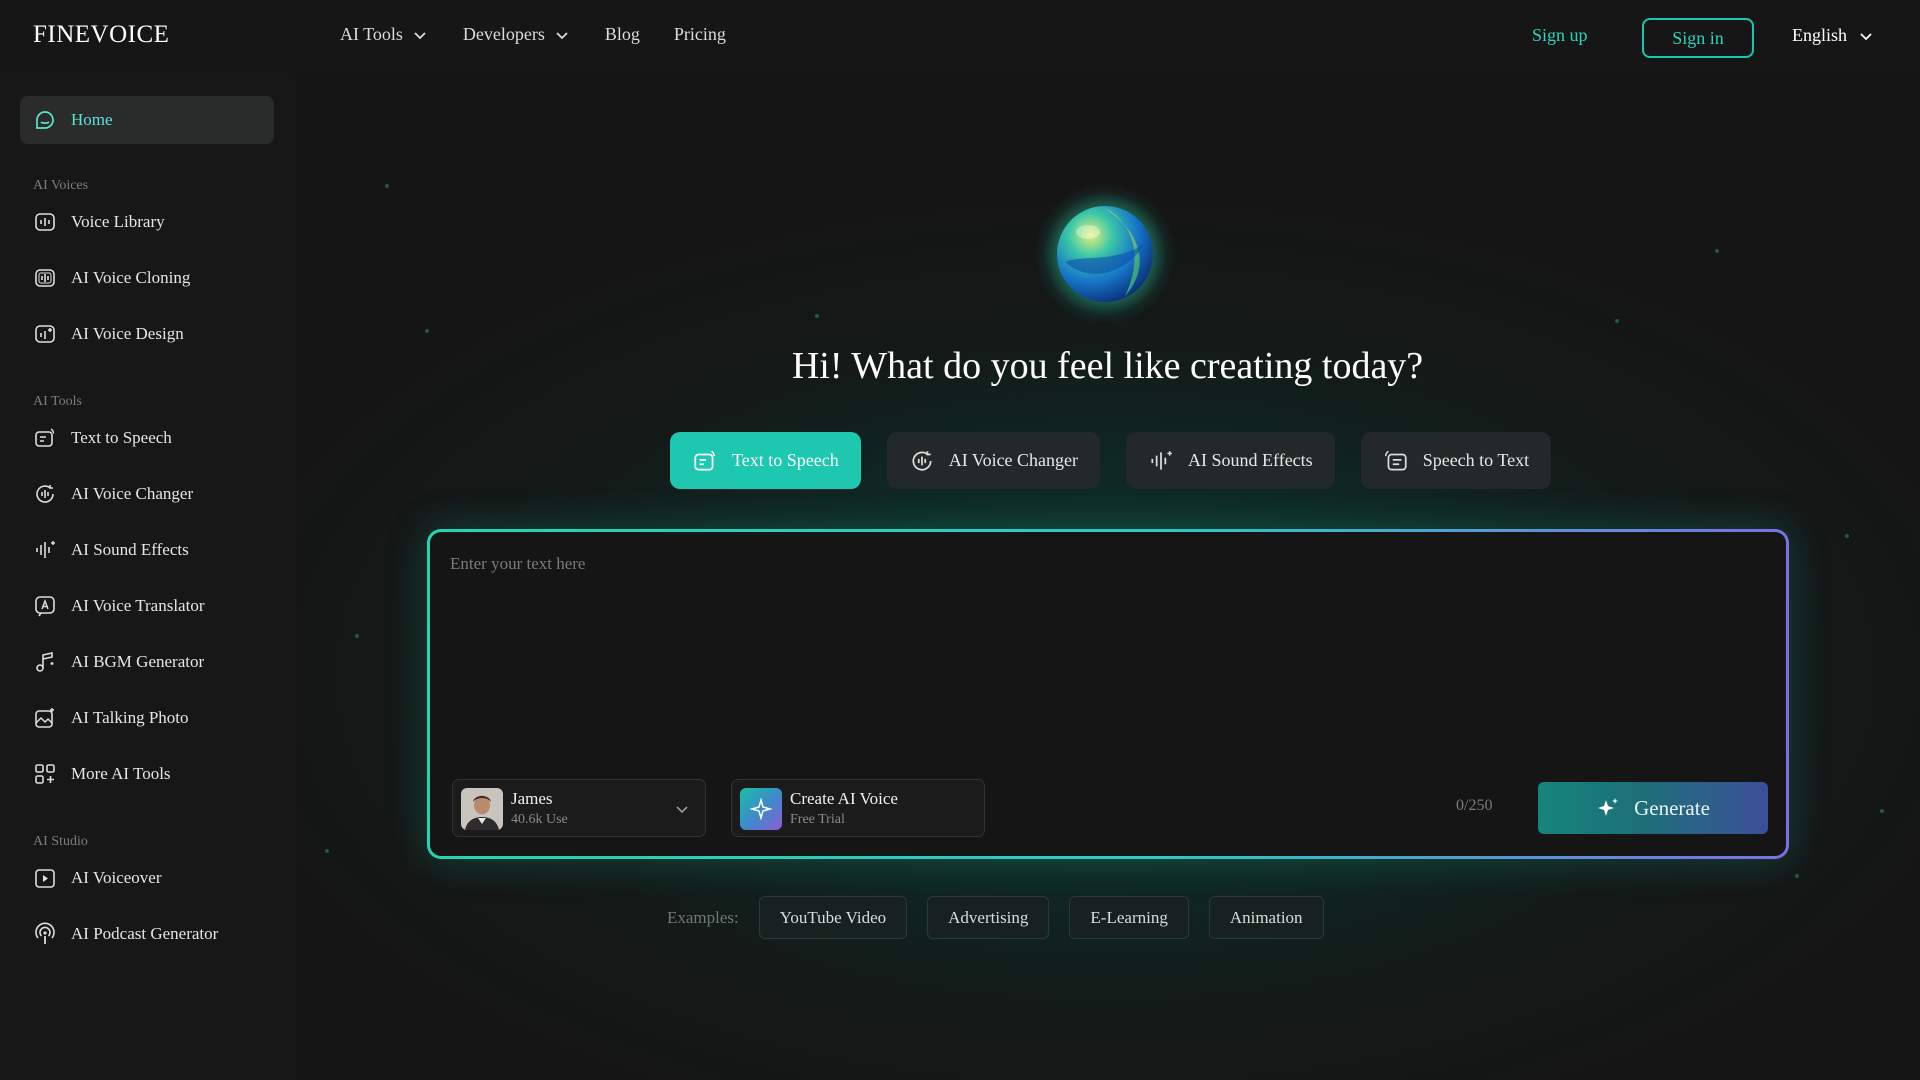 The height and width of the screenshot is (1080, 1920). Describe the element at coordinates (60, 841) in the screenshot. I see `sidebar-section-ai-studio: AI Studio` at that location.